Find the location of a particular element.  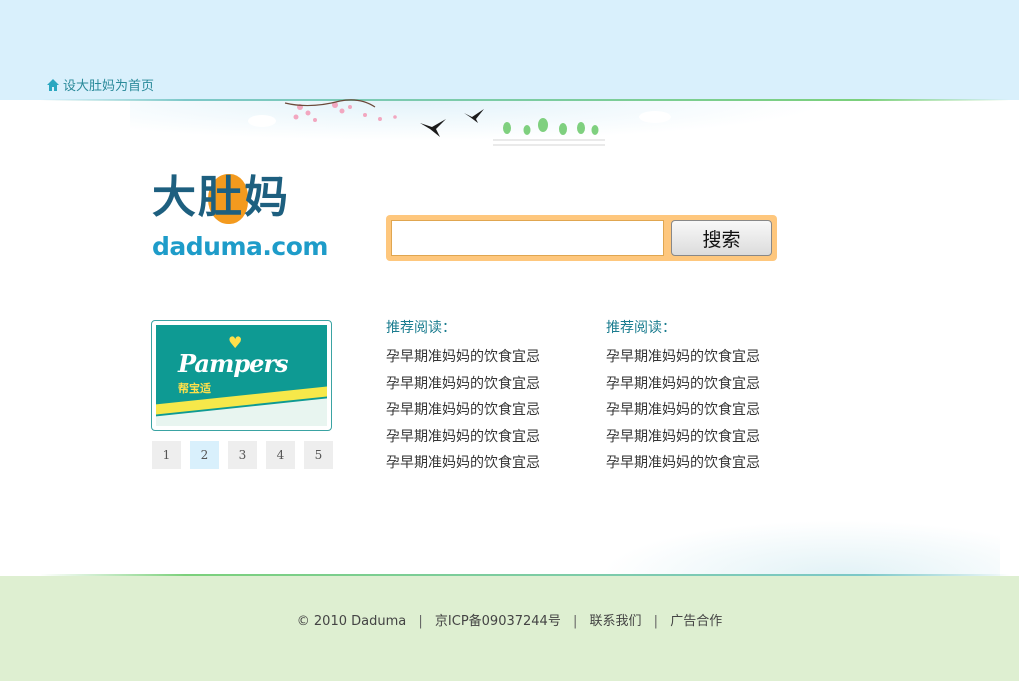

cloud-icon is located at coordinates (459, 119).